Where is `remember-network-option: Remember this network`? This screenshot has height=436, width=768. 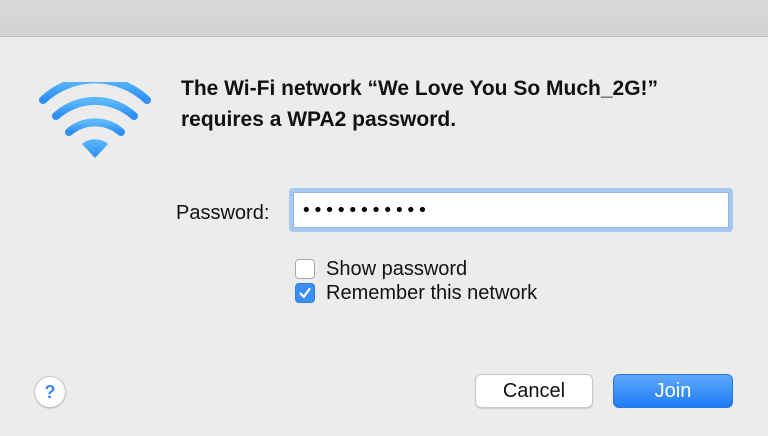 remember-network-option: Remember this network is located at coordinates (416, 293).